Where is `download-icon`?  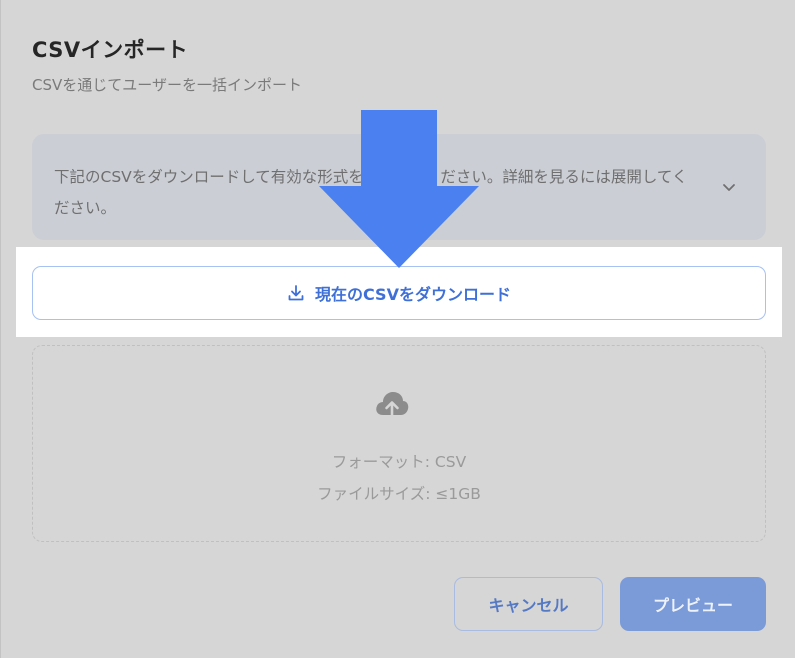
download-icon is located at coordinates (296, 293).